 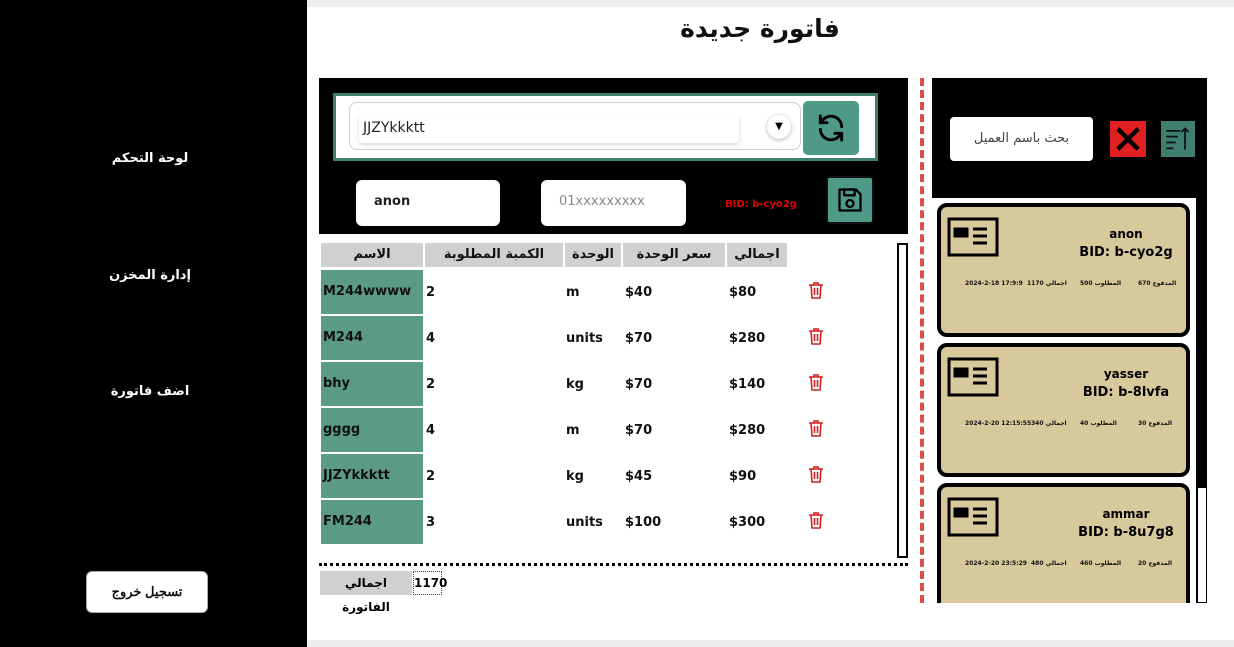 What do you see at coordinates (747, 384) in the screenshot?
I see `row-total: $140` at bounding box center [747, 384].